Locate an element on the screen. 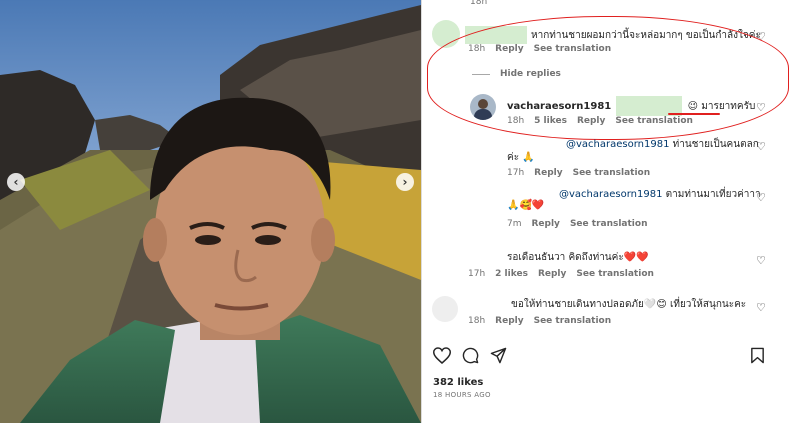 The image size is (800, 423). username: vacharaesorn1981 is located at coordinates (559, 106).